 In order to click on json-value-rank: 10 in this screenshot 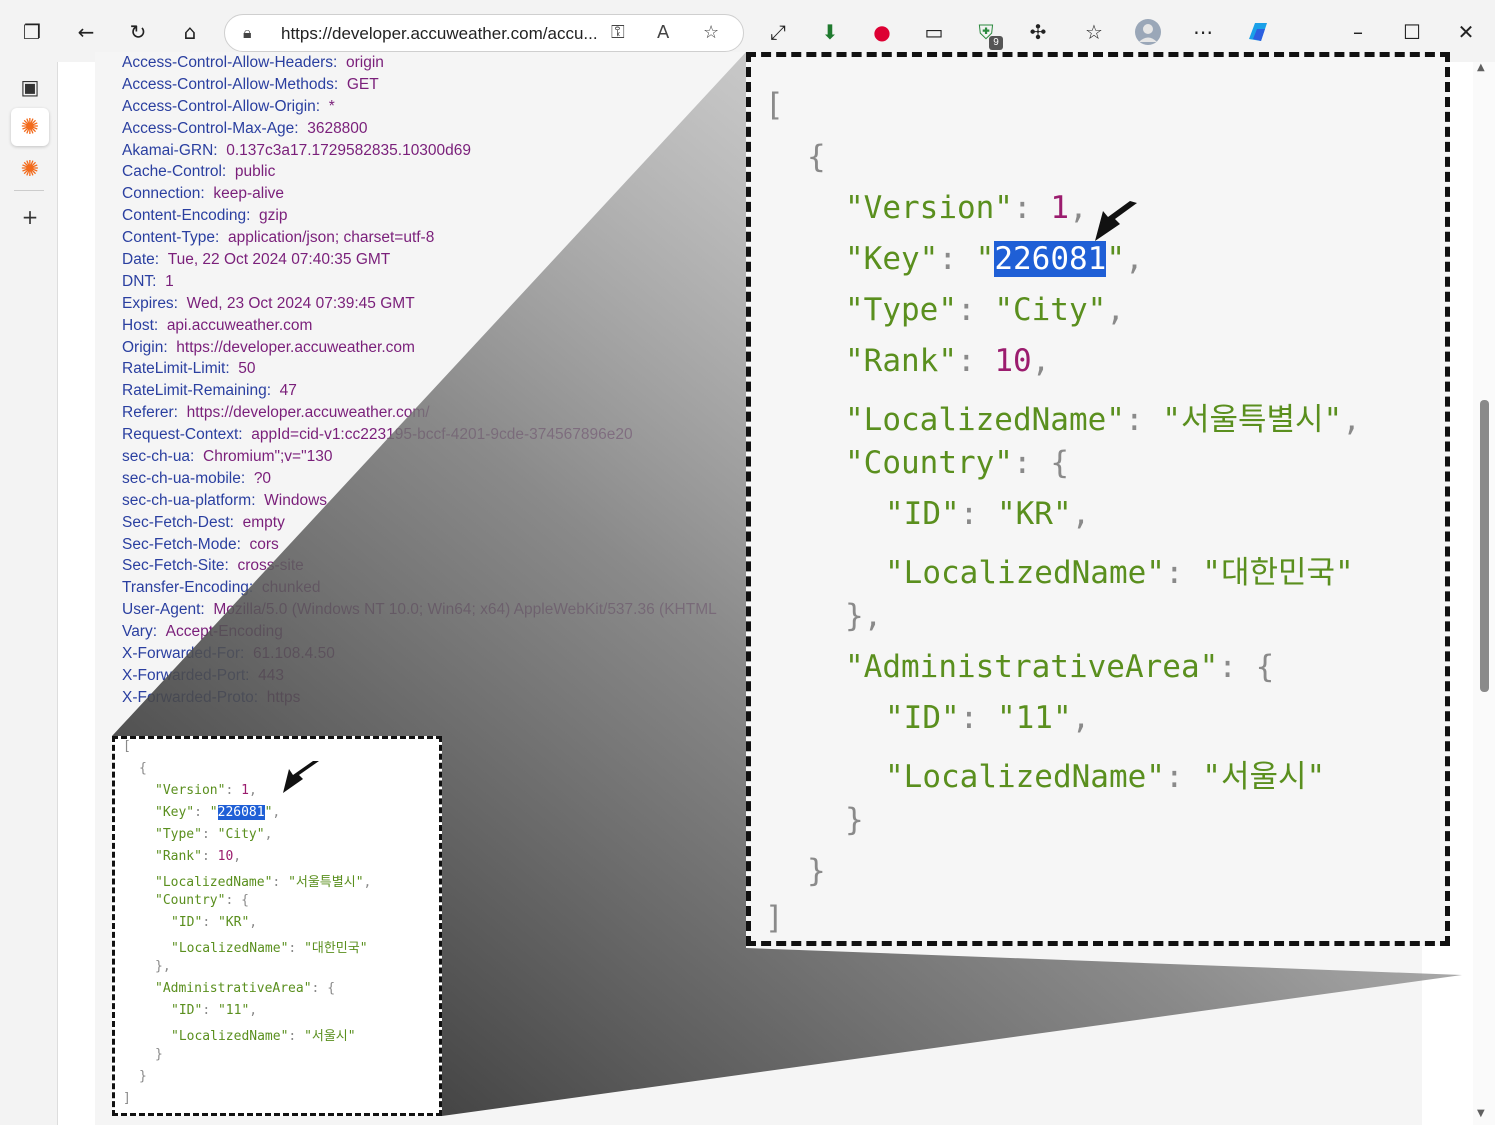, I will do `click(1013, 361)`.